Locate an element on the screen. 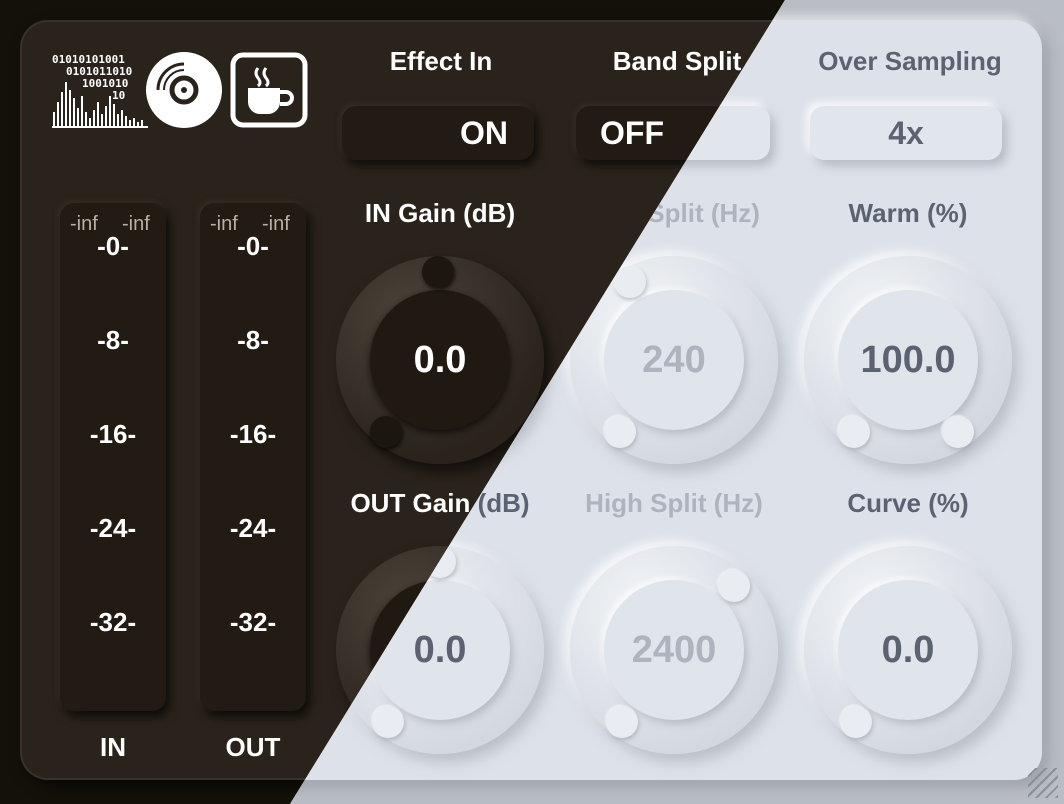 This screenshot has width=1064, height=804. high-split-value: 2400 is located at coordinates (674, 650).